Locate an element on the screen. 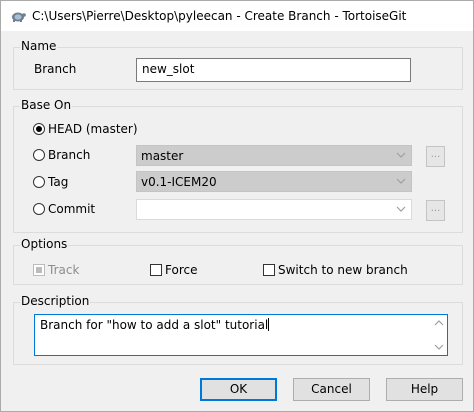  base-on-group-label: Base On is located at coordinates (46, 105).